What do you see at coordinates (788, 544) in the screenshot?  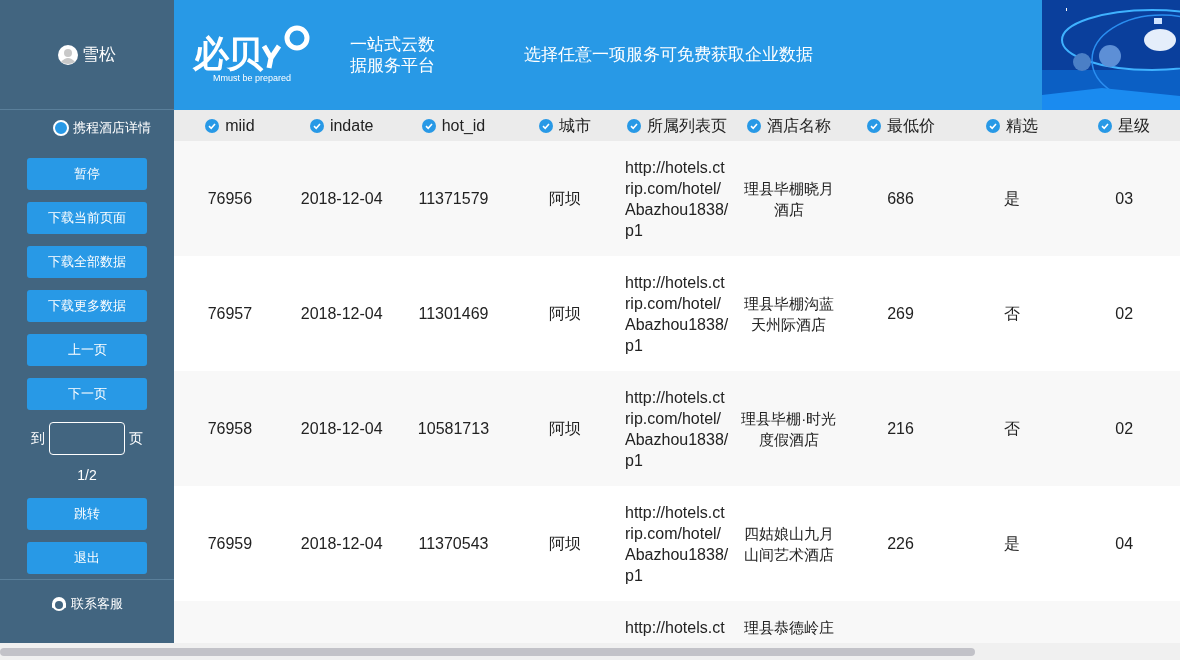 I see `table-cell-text: 四姑娘山九月山间艺术酒店` at bounding box center [788, 544].